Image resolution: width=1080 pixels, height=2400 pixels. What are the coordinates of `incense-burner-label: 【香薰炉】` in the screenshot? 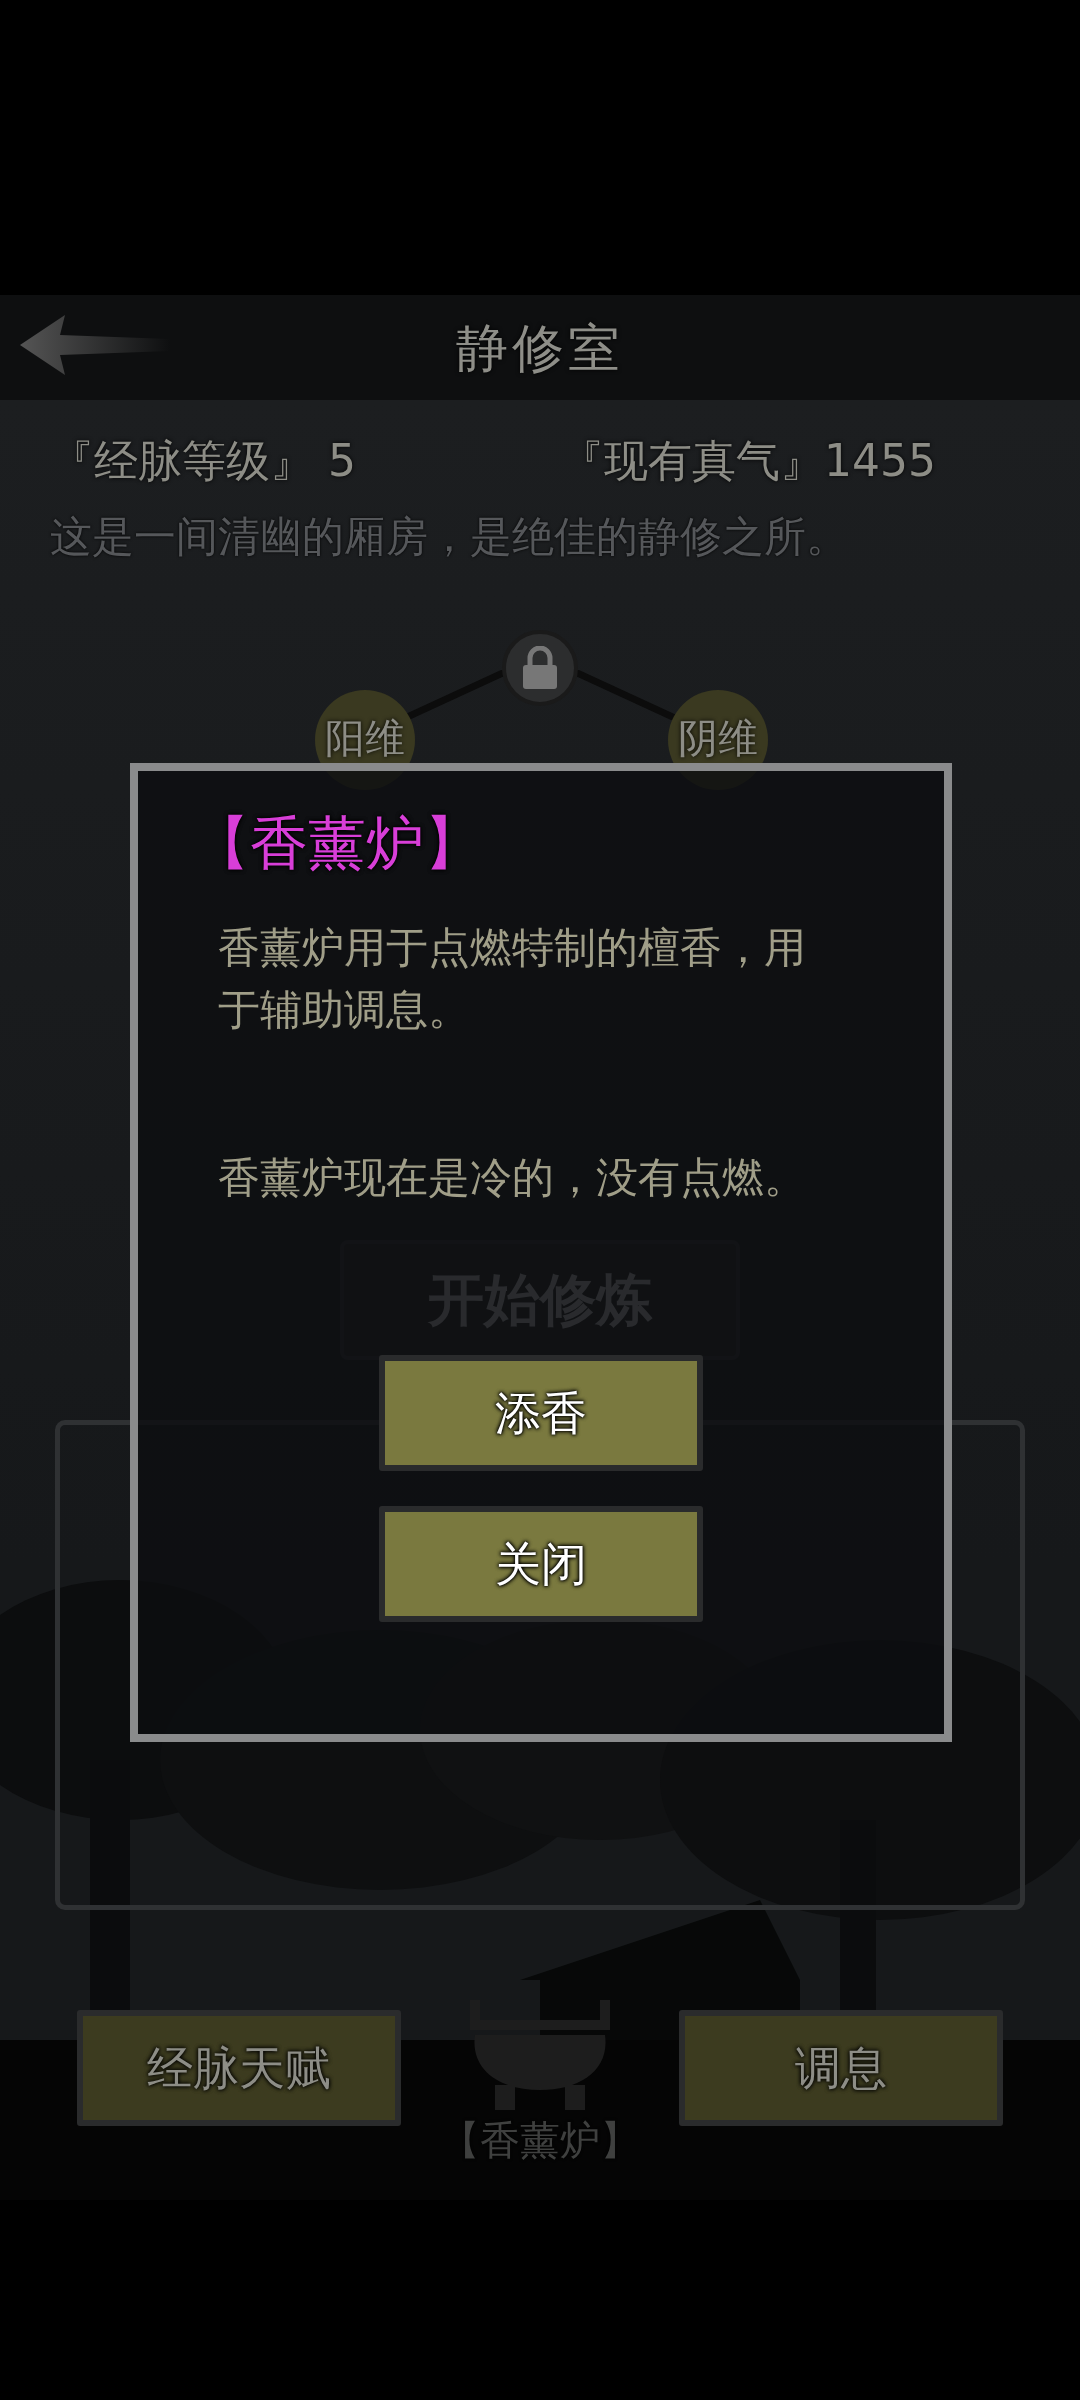 It's located at (540, 2140).